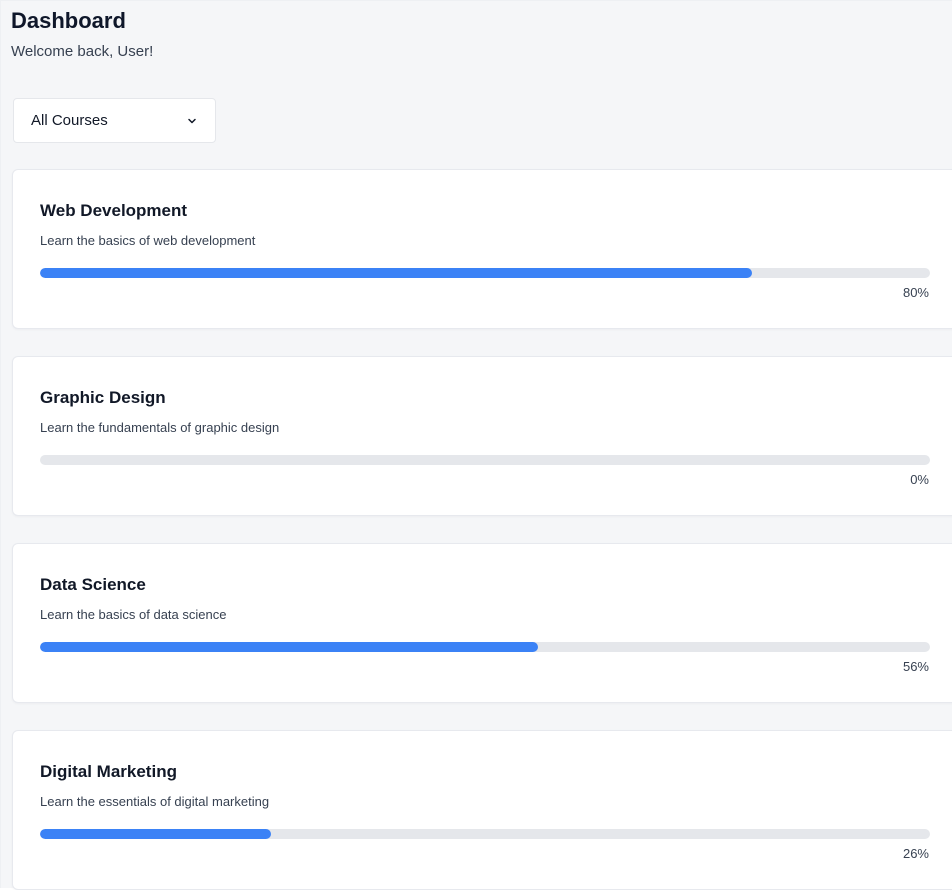 The width and height of the screenshot is (952, 890). What do you see at coordinates (114, 210) in the screenshot?
I see `course-title: Web Development` at bounding box center [114, 210].